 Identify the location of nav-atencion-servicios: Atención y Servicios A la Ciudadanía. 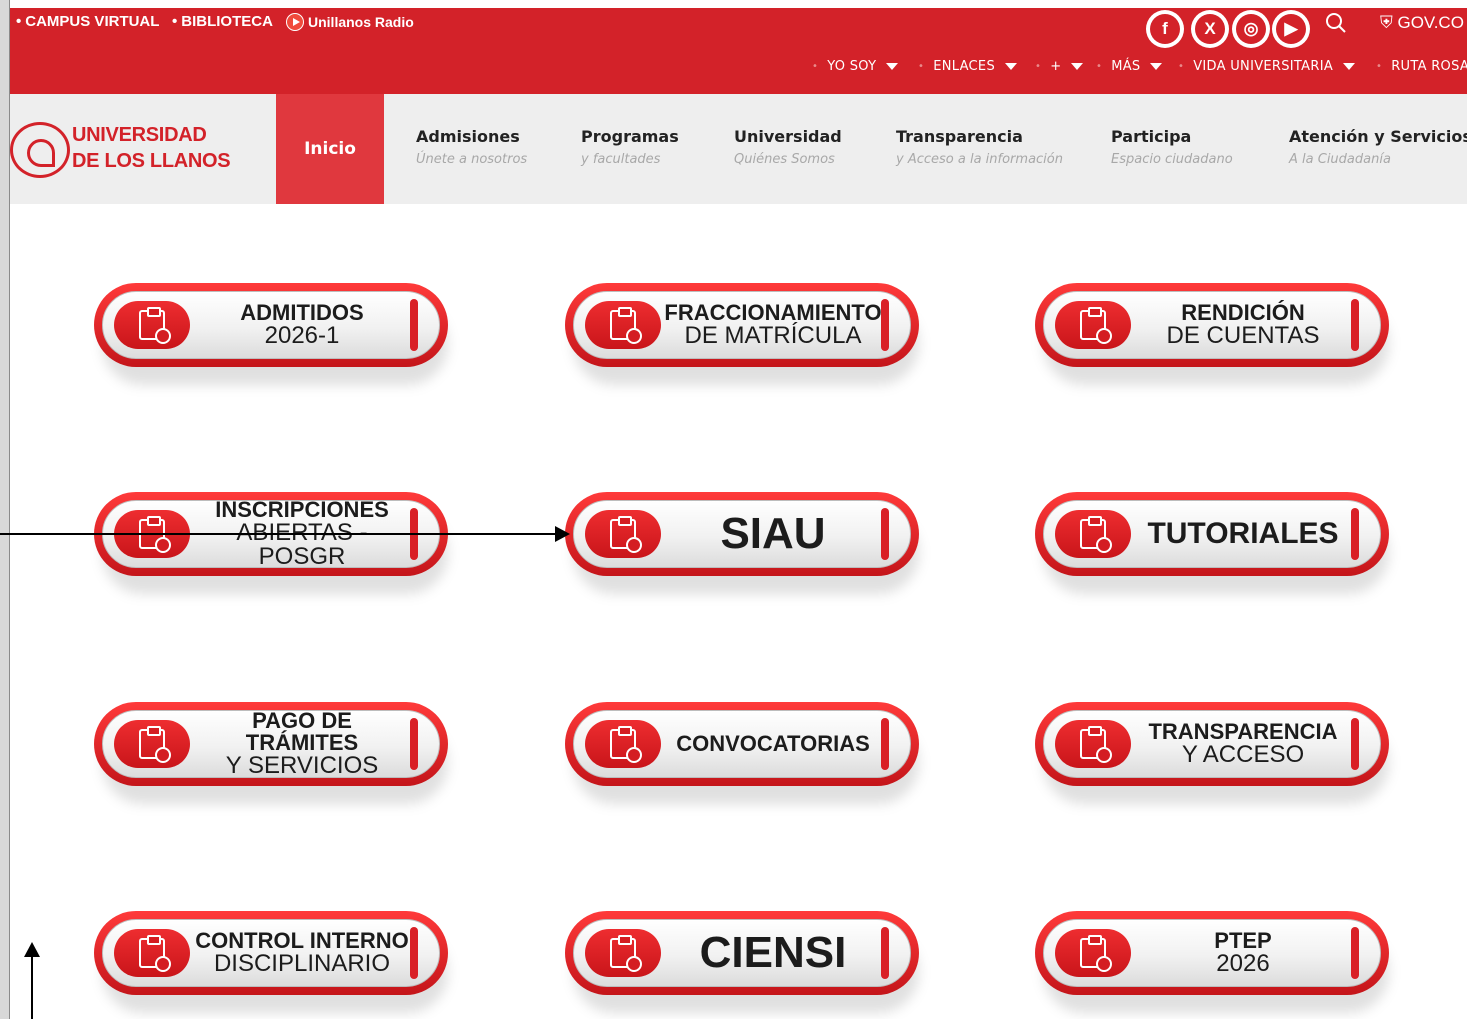
(1378, 147).